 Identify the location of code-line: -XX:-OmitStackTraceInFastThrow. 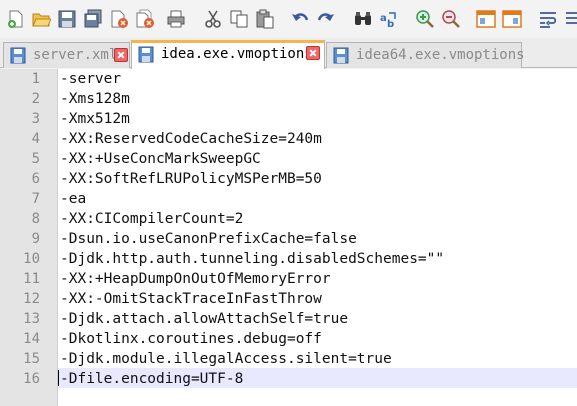
(191, 299).